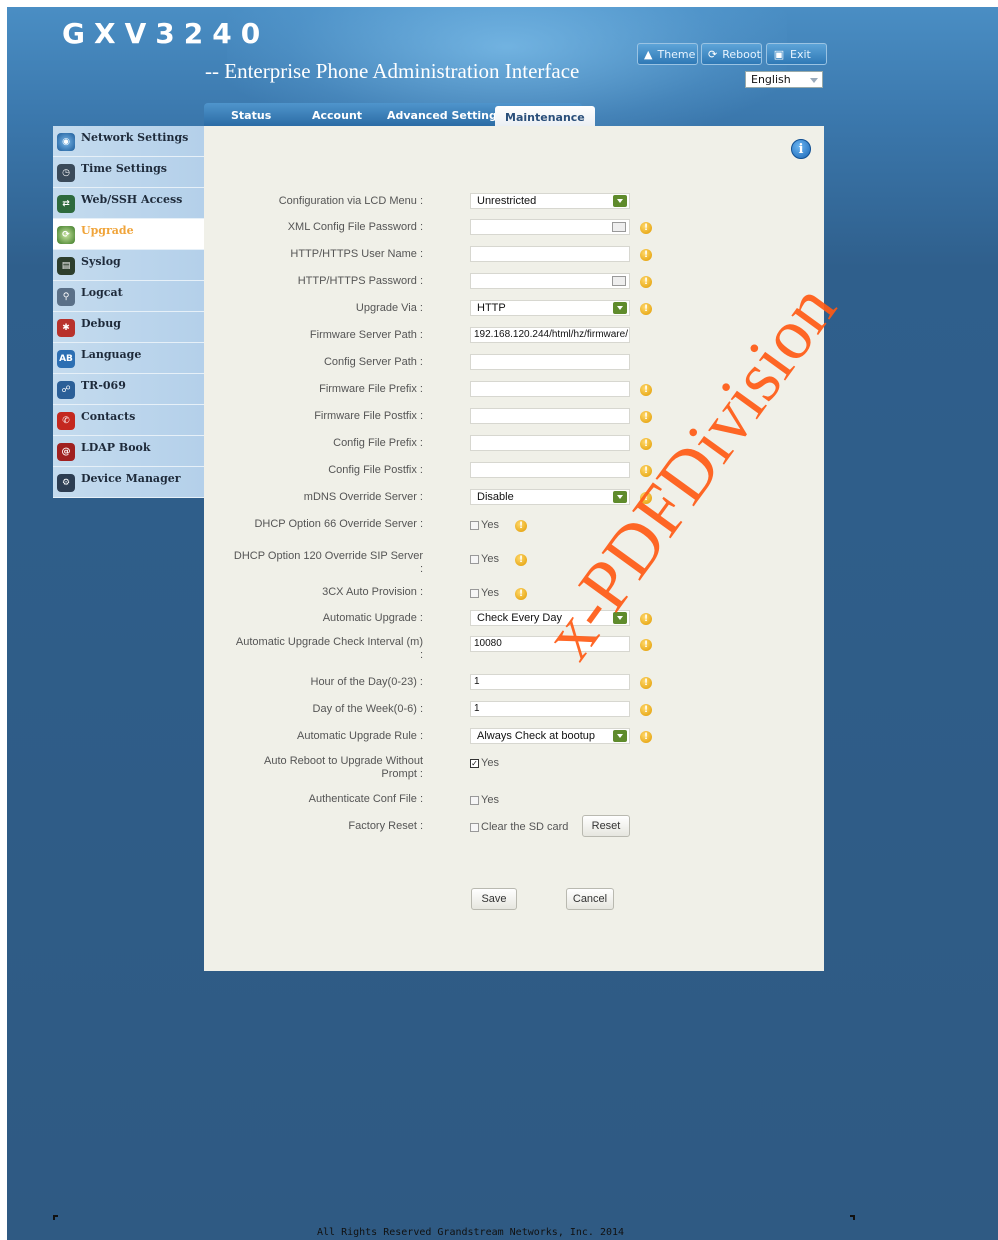  I want to click on sidebar-item-ldap-book: @ LDAP Book, so click(128, 451).